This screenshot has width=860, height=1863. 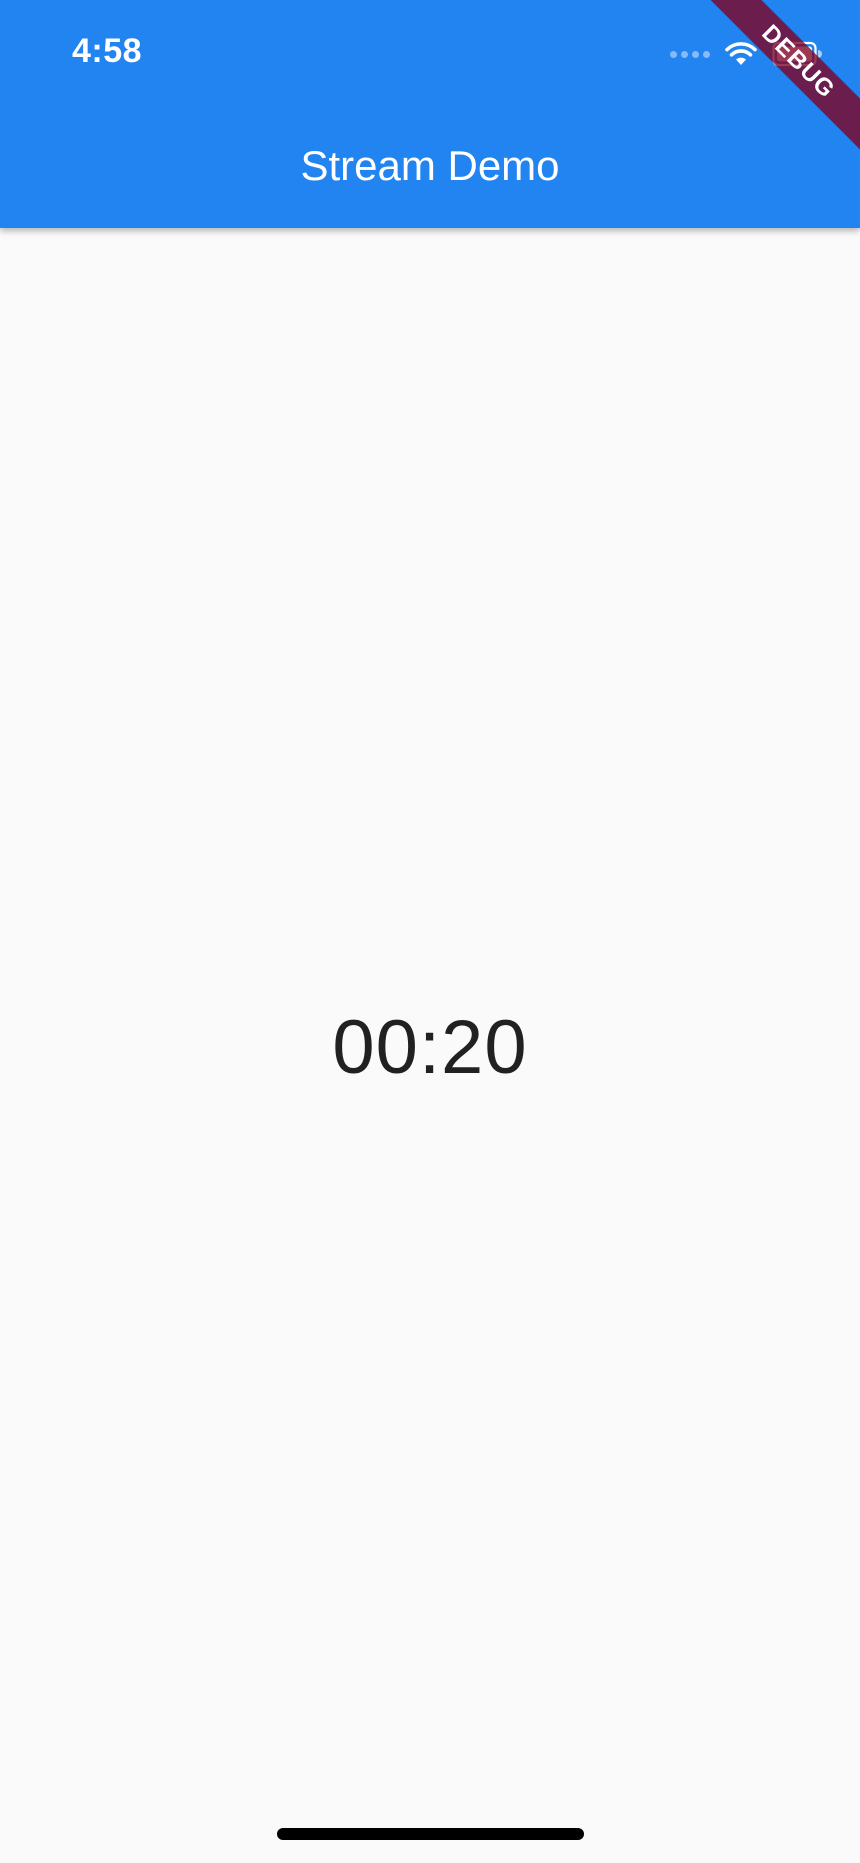 I want to click on debug-banner-container: DEBUG, so click(x=780, y=80).